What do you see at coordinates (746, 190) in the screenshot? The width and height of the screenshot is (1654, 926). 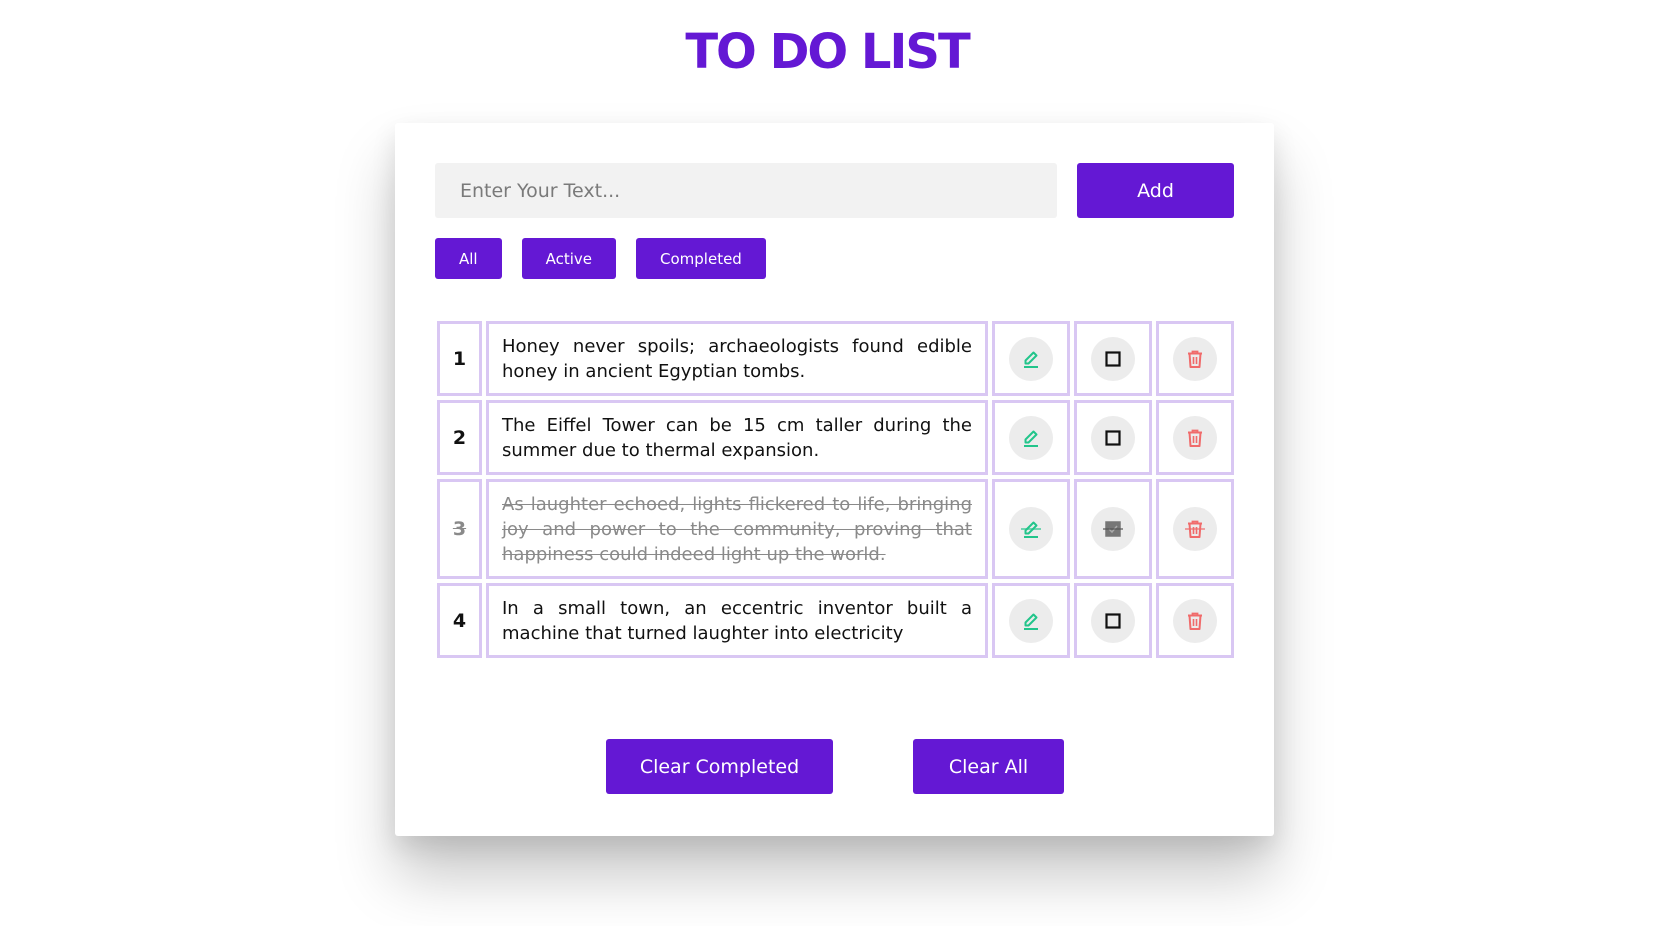 I see `task-input` at bounding box center [746, 190].